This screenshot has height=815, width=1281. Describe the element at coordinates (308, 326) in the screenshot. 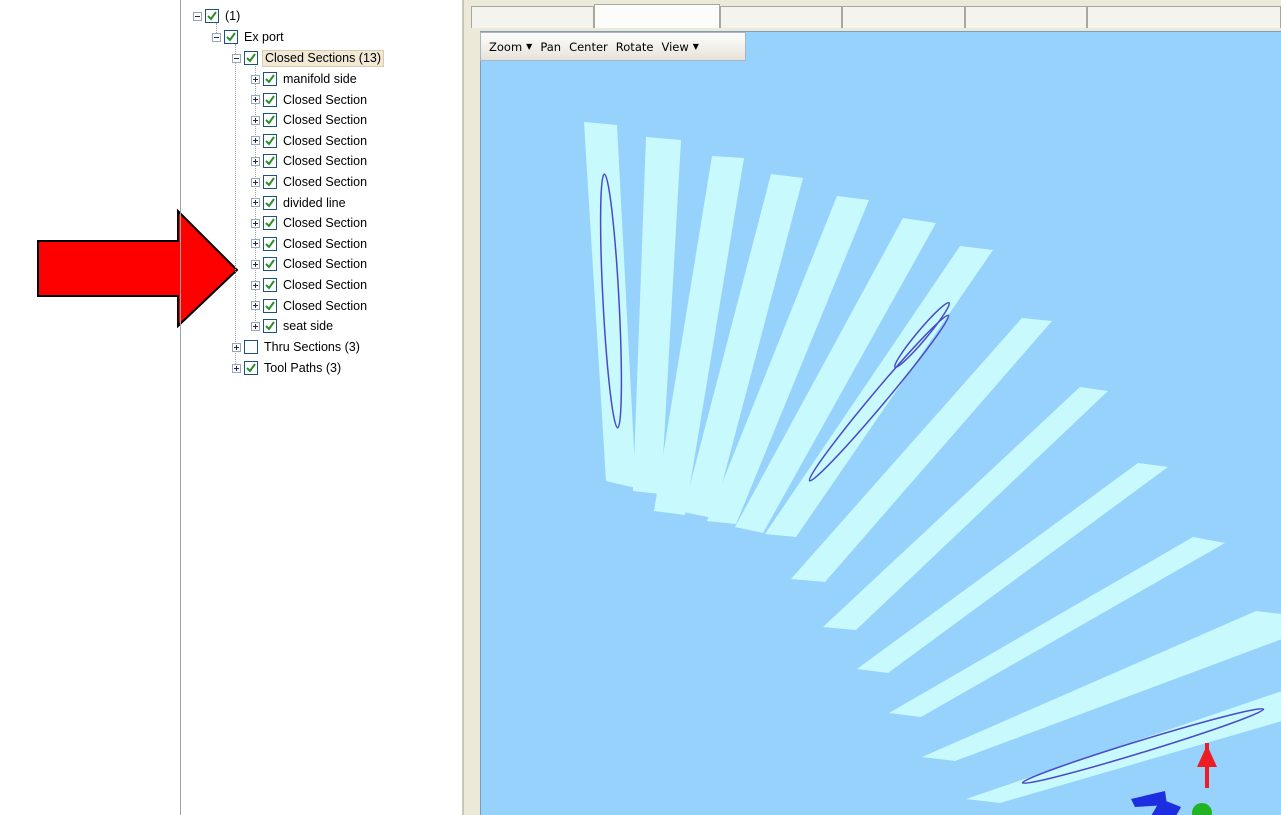

I see `tree-closed-item-label: seat side` at that location.